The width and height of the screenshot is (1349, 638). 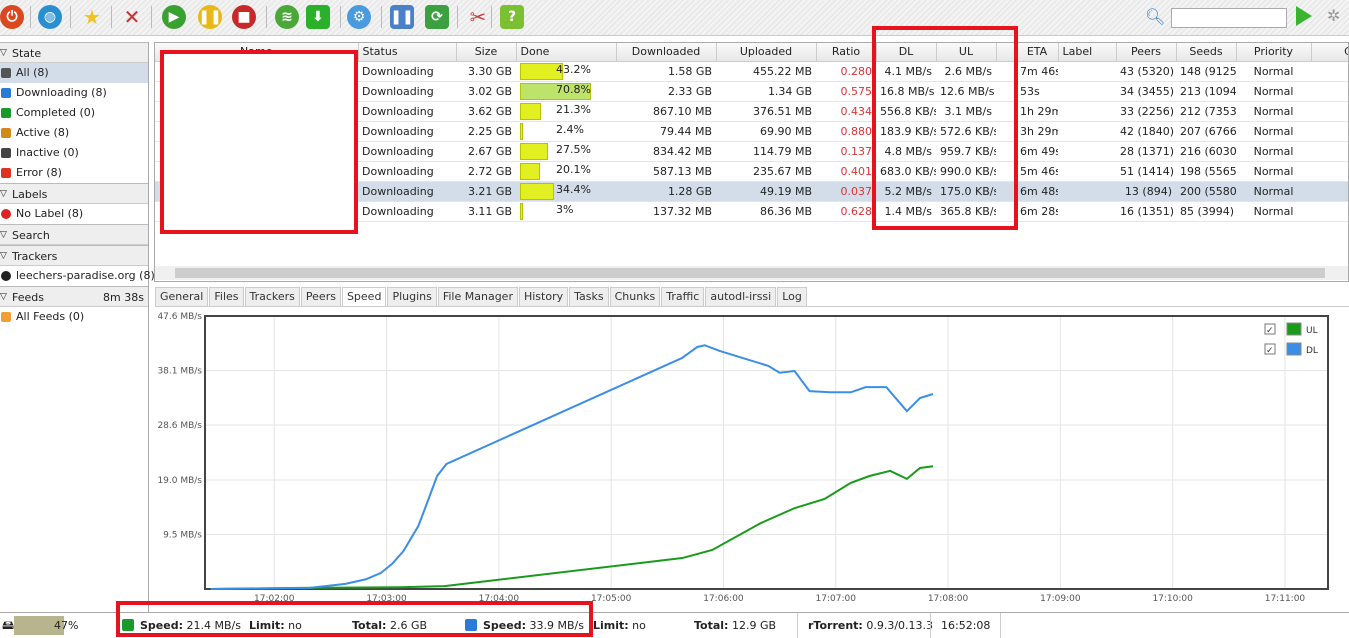 I want to click on column-header: Priority, so click(x=1274, y=52).